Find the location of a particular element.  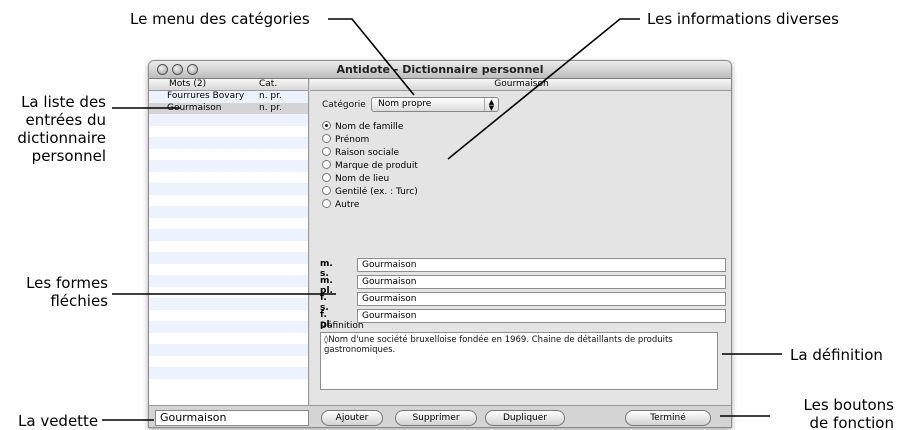

window-title: Antidote - Dictionnaire personnel is located at coordinates (440, 69).